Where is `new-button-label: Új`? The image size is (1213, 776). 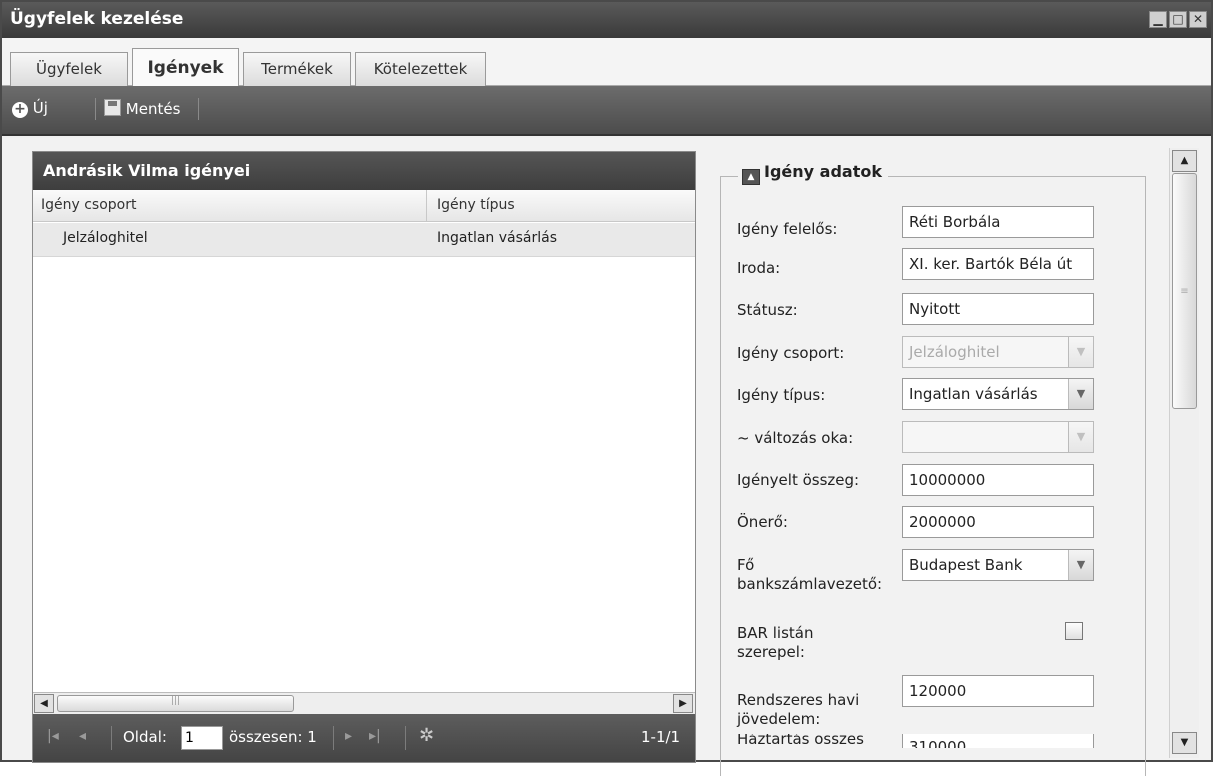
new-button-label: Új is located at coordinates (40, 108).